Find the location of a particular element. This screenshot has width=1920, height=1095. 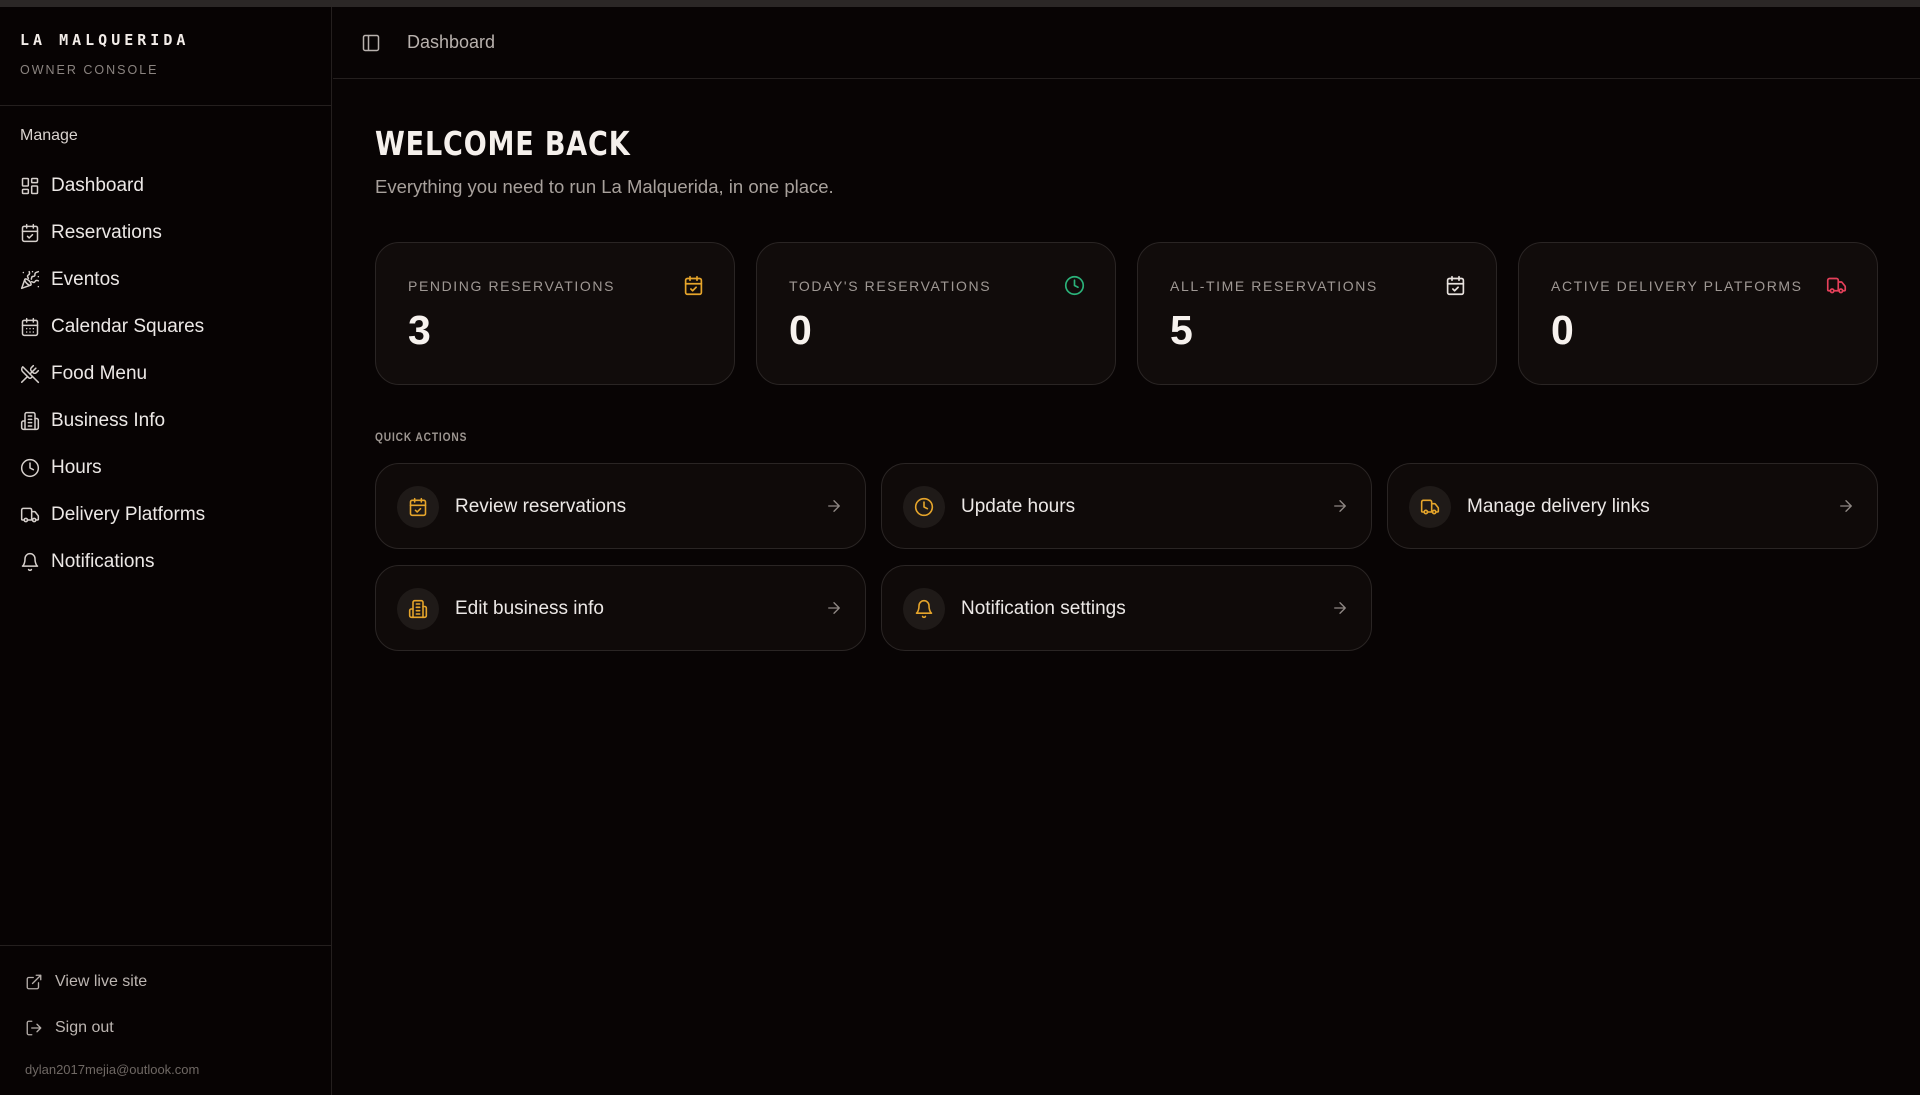

quick-actions-heading: QUICK ACTIONS is located at coordinates (421, 437).